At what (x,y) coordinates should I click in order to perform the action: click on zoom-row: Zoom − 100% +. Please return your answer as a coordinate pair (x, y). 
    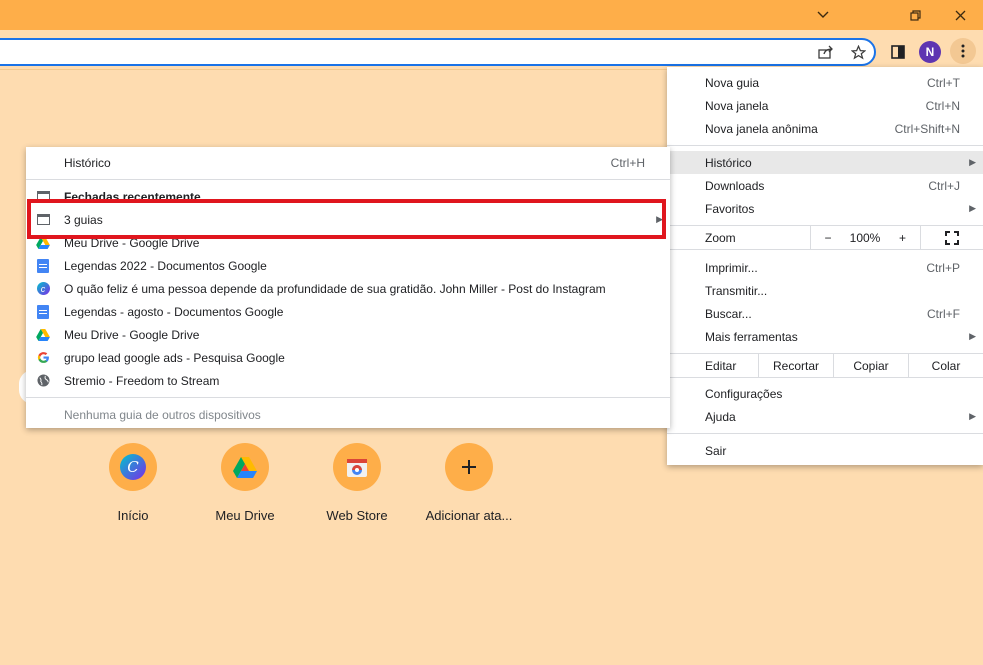
    Looking at the image, I should click on (825, 237).